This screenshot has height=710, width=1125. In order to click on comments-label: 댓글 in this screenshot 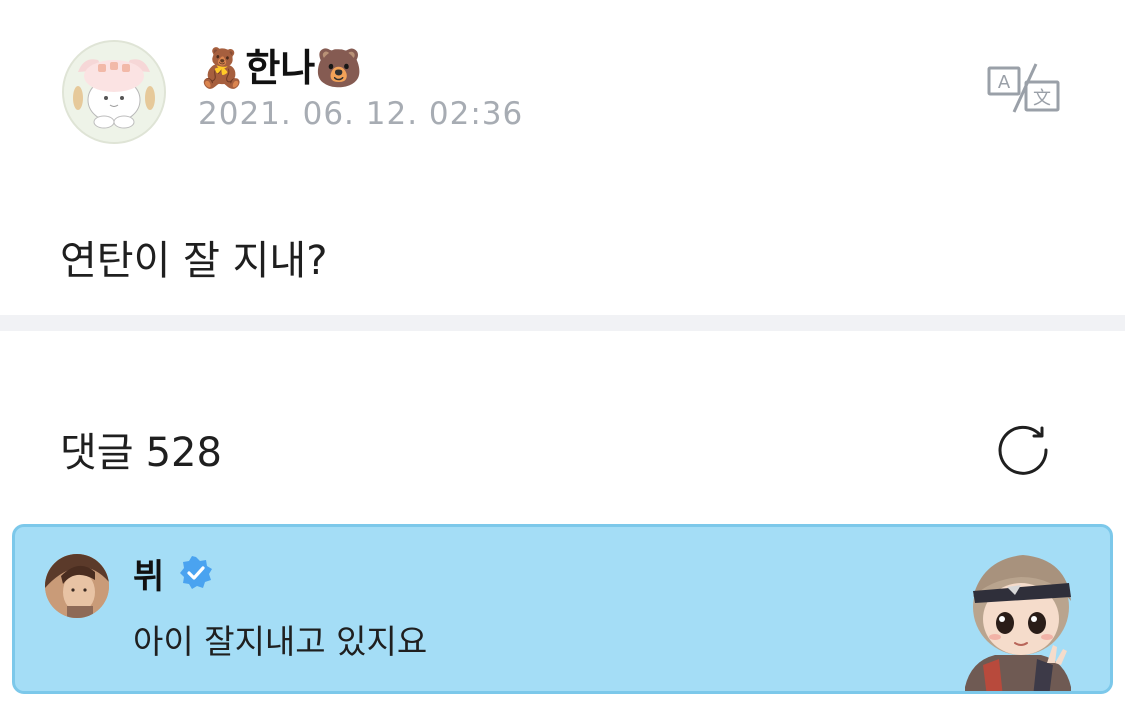, I will do `click(97, 453)`.